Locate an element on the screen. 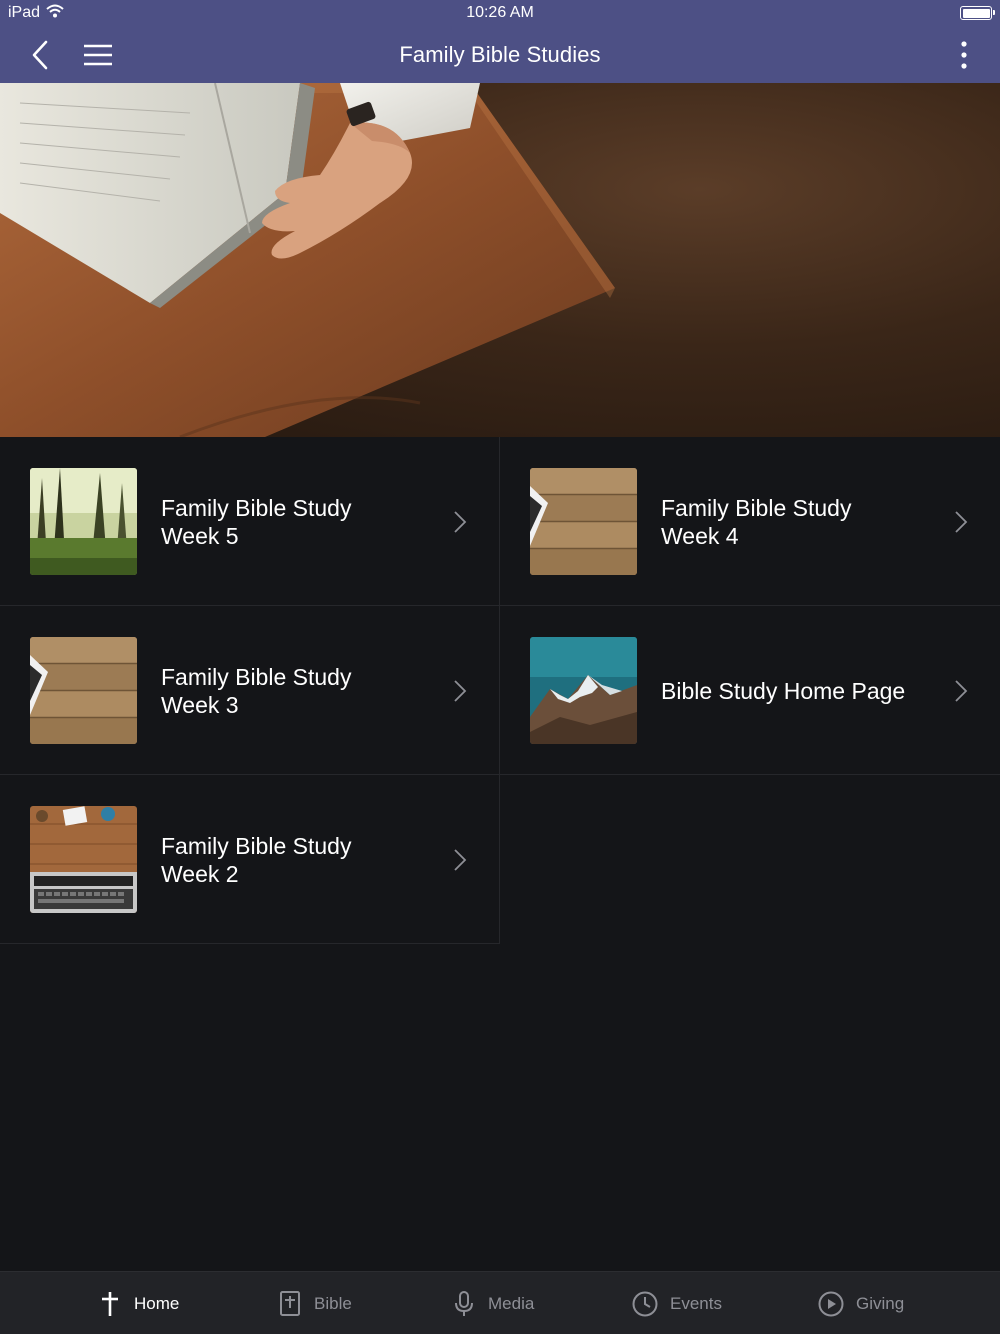  microphone-icon is located at coordinates (464, 1303).